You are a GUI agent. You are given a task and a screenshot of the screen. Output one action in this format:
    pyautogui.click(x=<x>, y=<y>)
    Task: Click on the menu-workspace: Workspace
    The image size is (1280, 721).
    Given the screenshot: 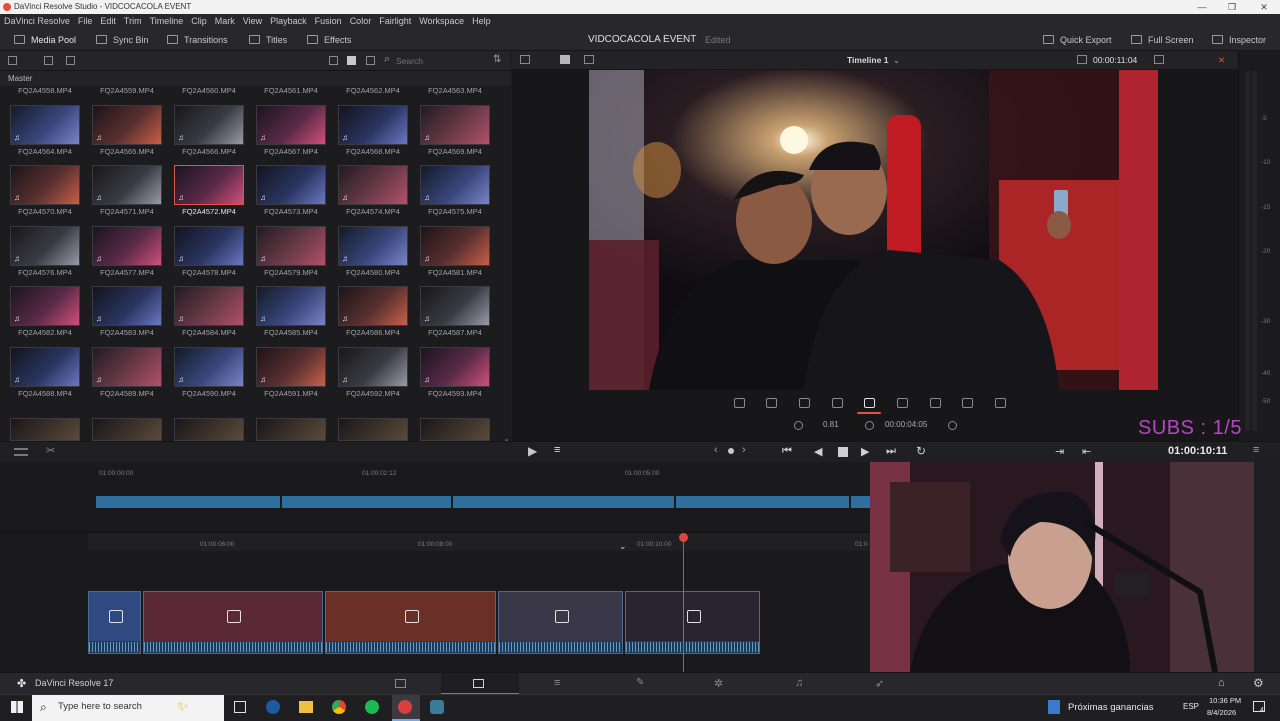 What is the action you would take?
    pyautogui.click(x=441, y=21)
    